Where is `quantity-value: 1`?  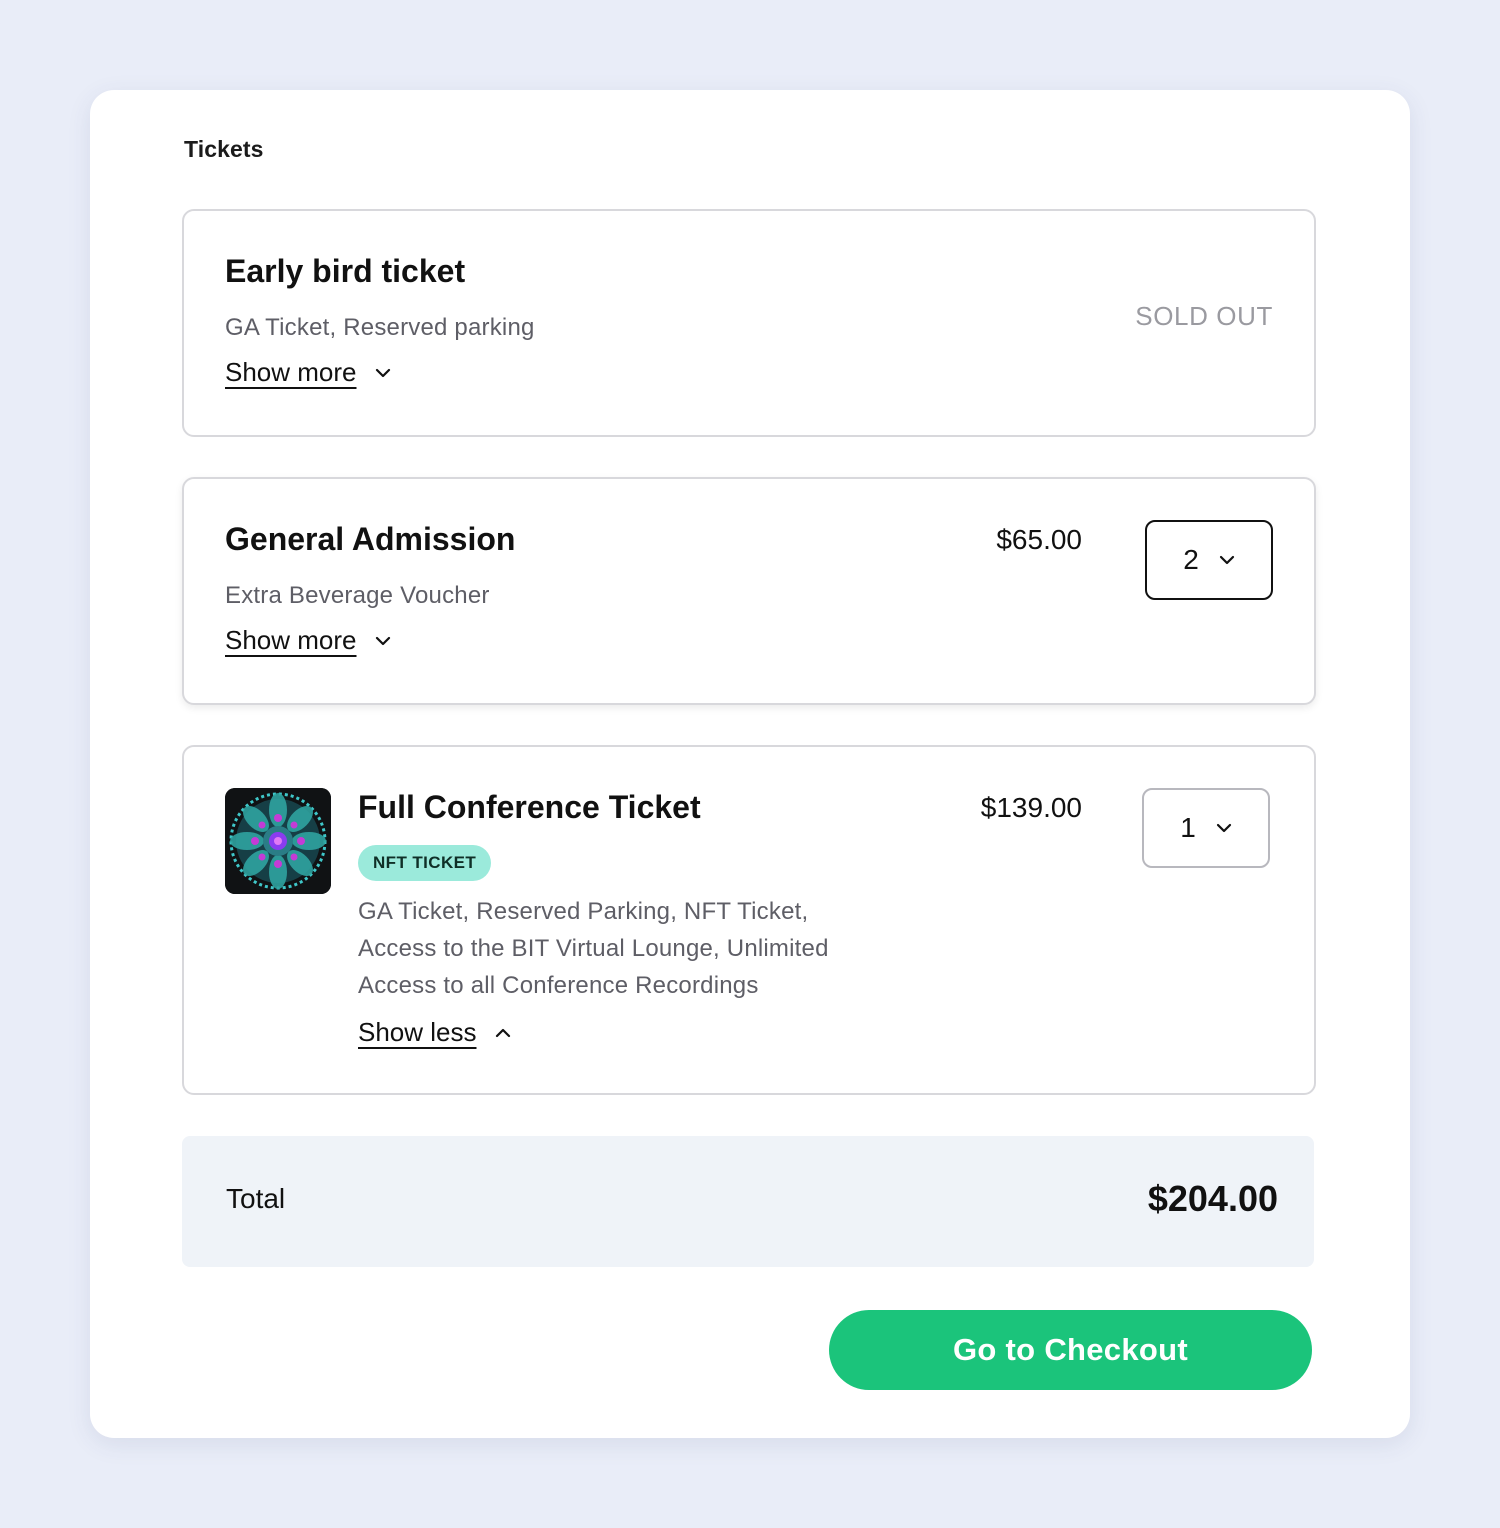 quantity-value: 1 is located at coordinates (1188, 827).